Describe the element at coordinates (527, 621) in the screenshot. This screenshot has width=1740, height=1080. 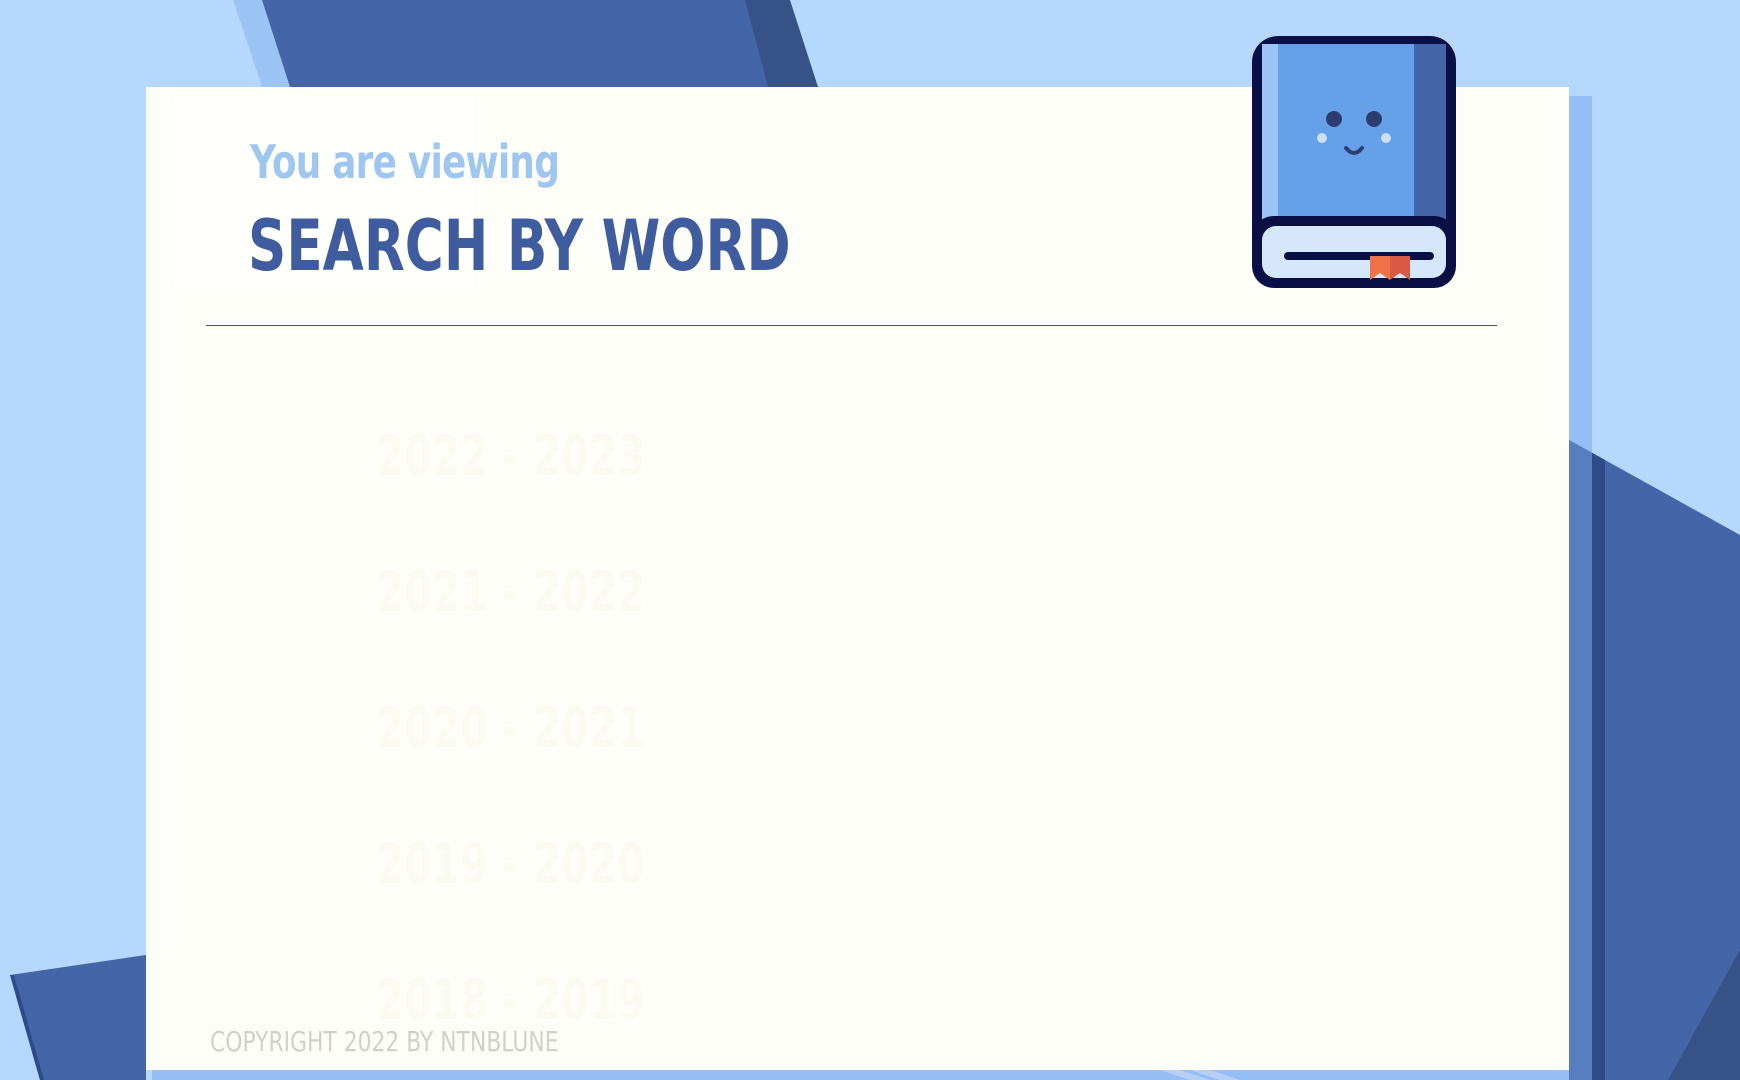
I see `year-link-2021-2022: 2021 - 2022` at that location.